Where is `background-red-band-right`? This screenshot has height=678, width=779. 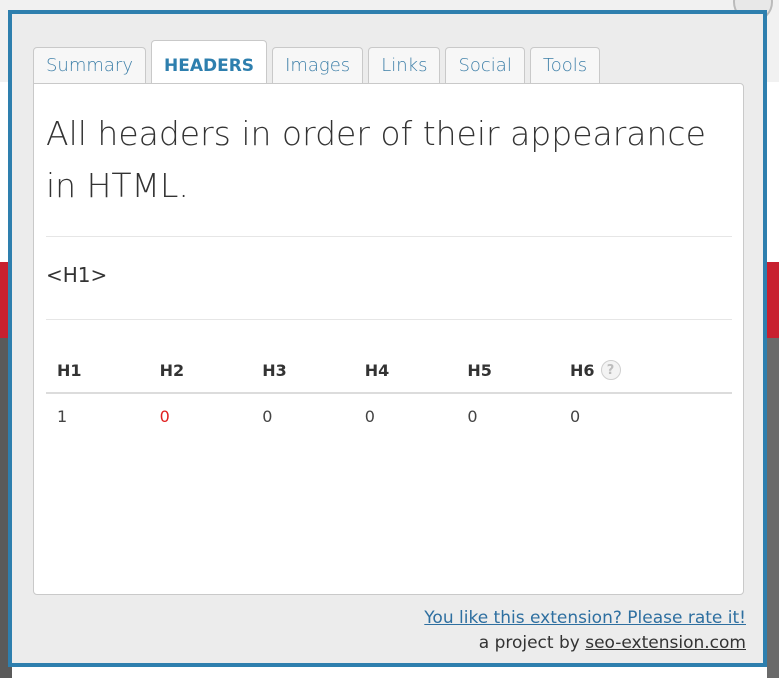 background-red-band-right is located at coordinates (773, 300).